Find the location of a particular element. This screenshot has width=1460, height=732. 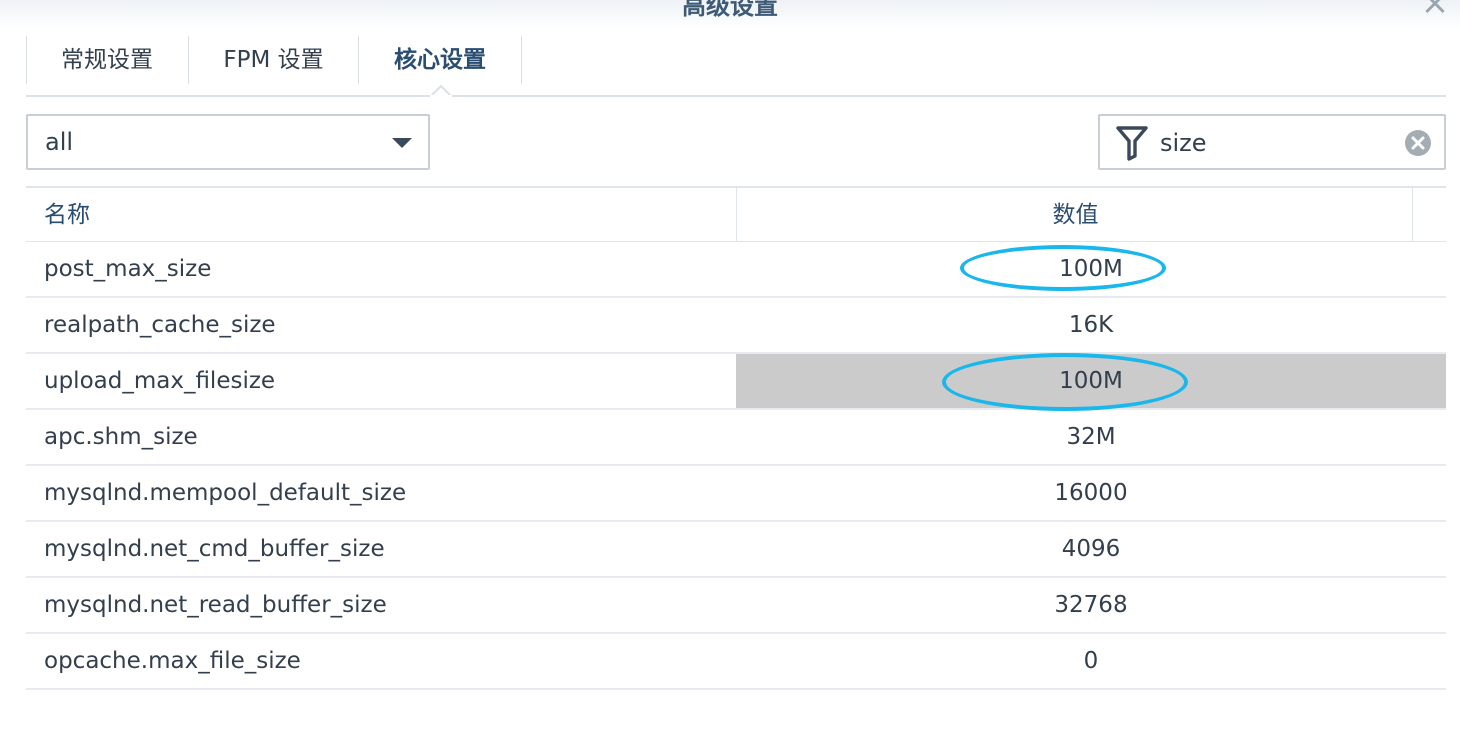

table-row: post_max_size 100M is located at coordinates (736, 270).